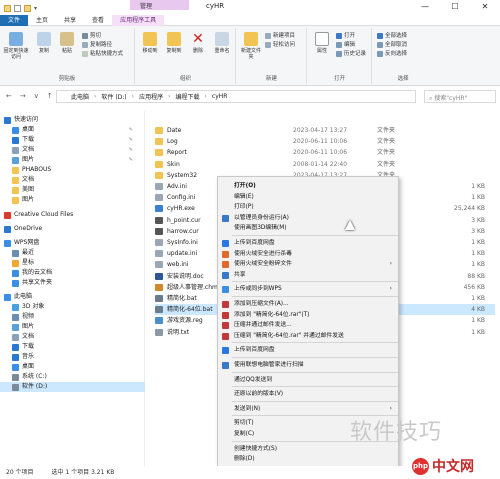 The image size is (500, 479). Describe the element at coordinates (455, 7) in the screenshot. I see `maximize-button: ☐` at that location.